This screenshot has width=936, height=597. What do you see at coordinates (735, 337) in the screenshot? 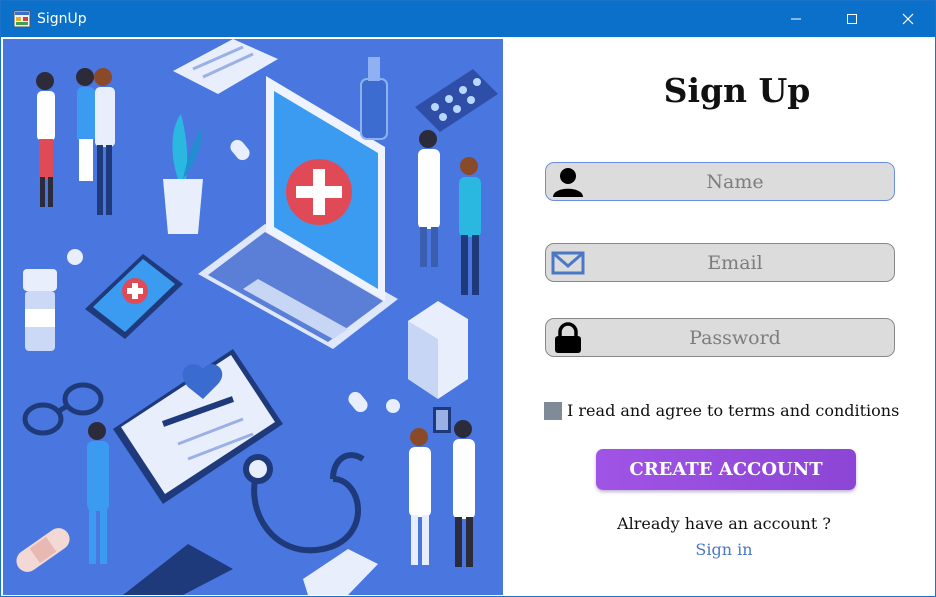
I see `password-input` at bounding box center [735, 337].